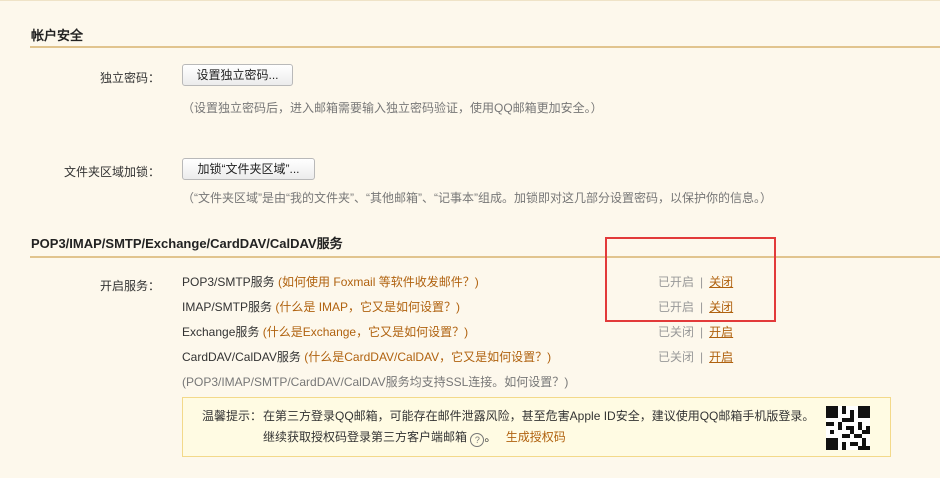 The image size is (940, 478). What do you see at coordinates (129, 286) in the screenshot?
I see `enable-services-label: 开启服务：` at bounding box center [129, 286].